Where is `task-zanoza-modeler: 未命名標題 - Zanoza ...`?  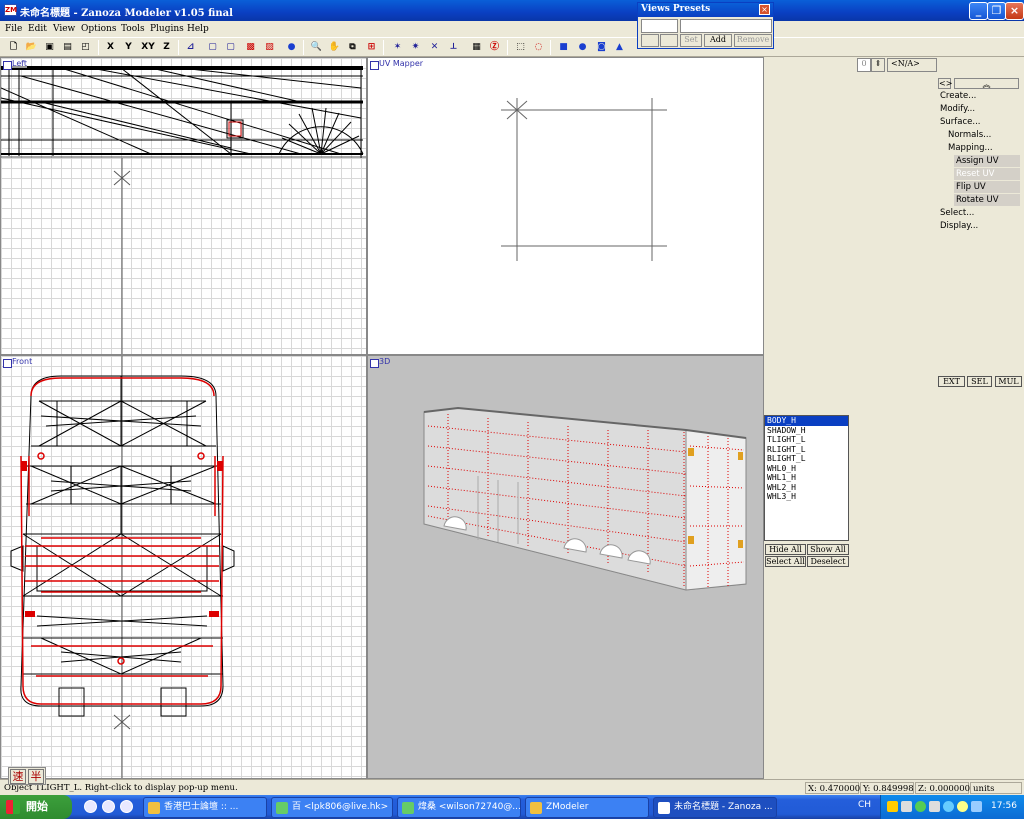 task-zanoza-modeler: 未命名標題 - Zanoza ... is located at coordinates (715, 807).